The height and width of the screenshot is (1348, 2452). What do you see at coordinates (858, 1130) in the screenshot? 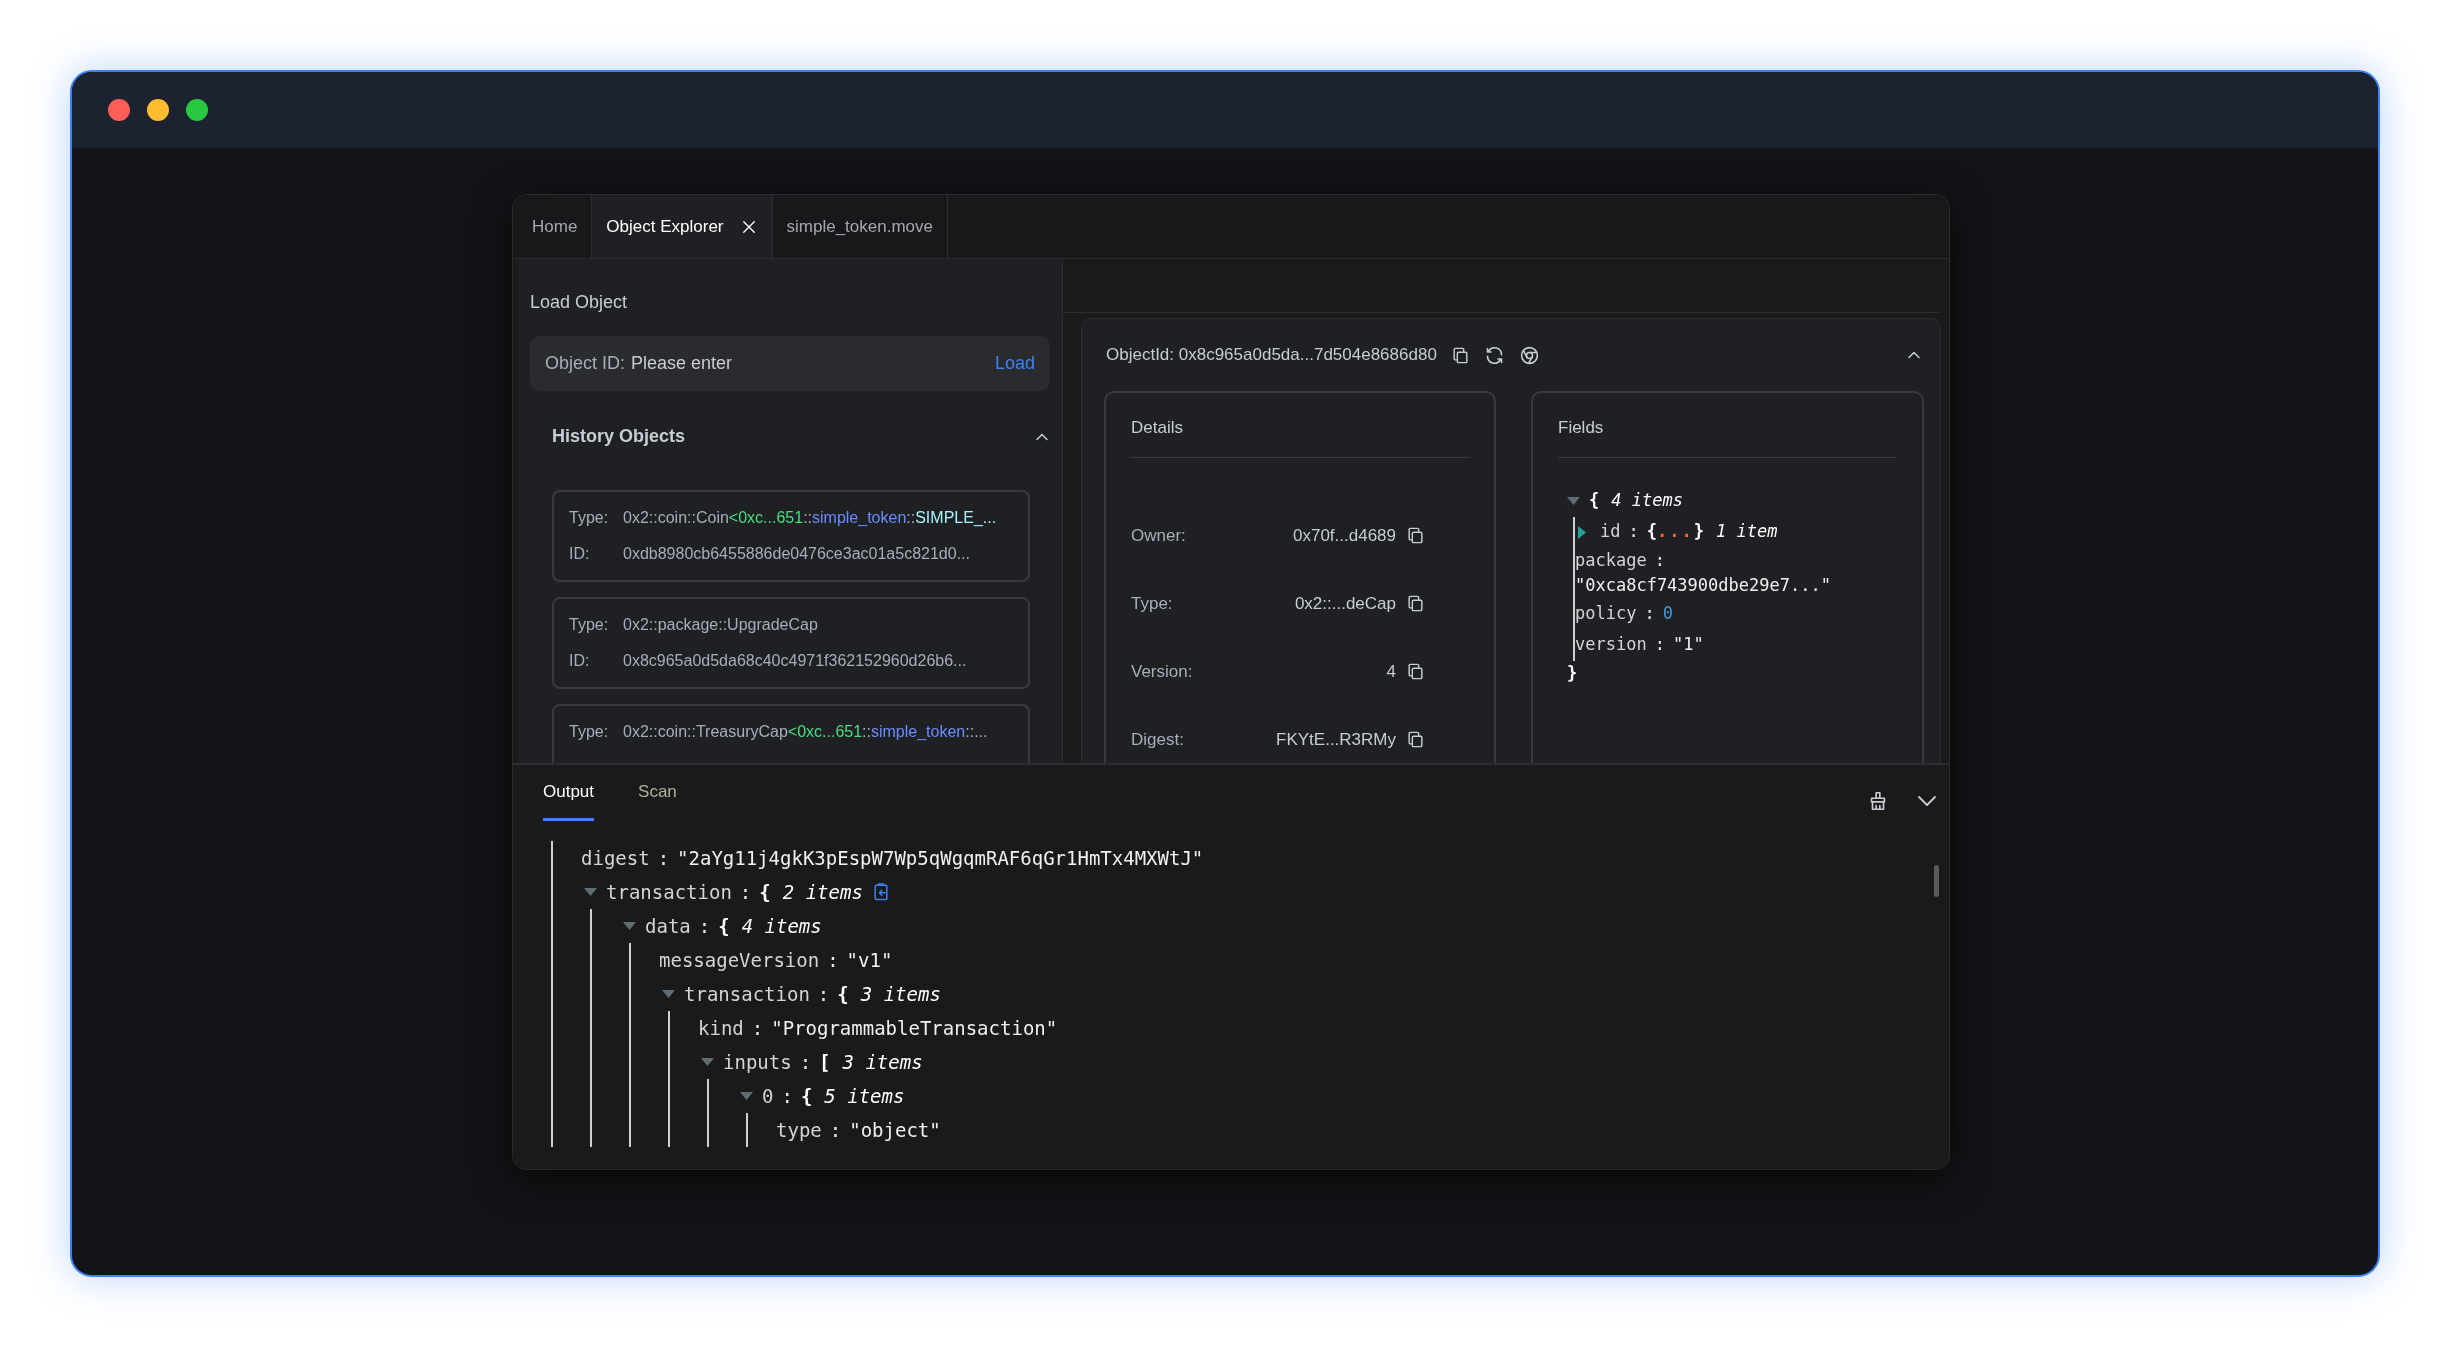
I see `tree-row-text: type : "object"` at bounding box center [858, 1130].